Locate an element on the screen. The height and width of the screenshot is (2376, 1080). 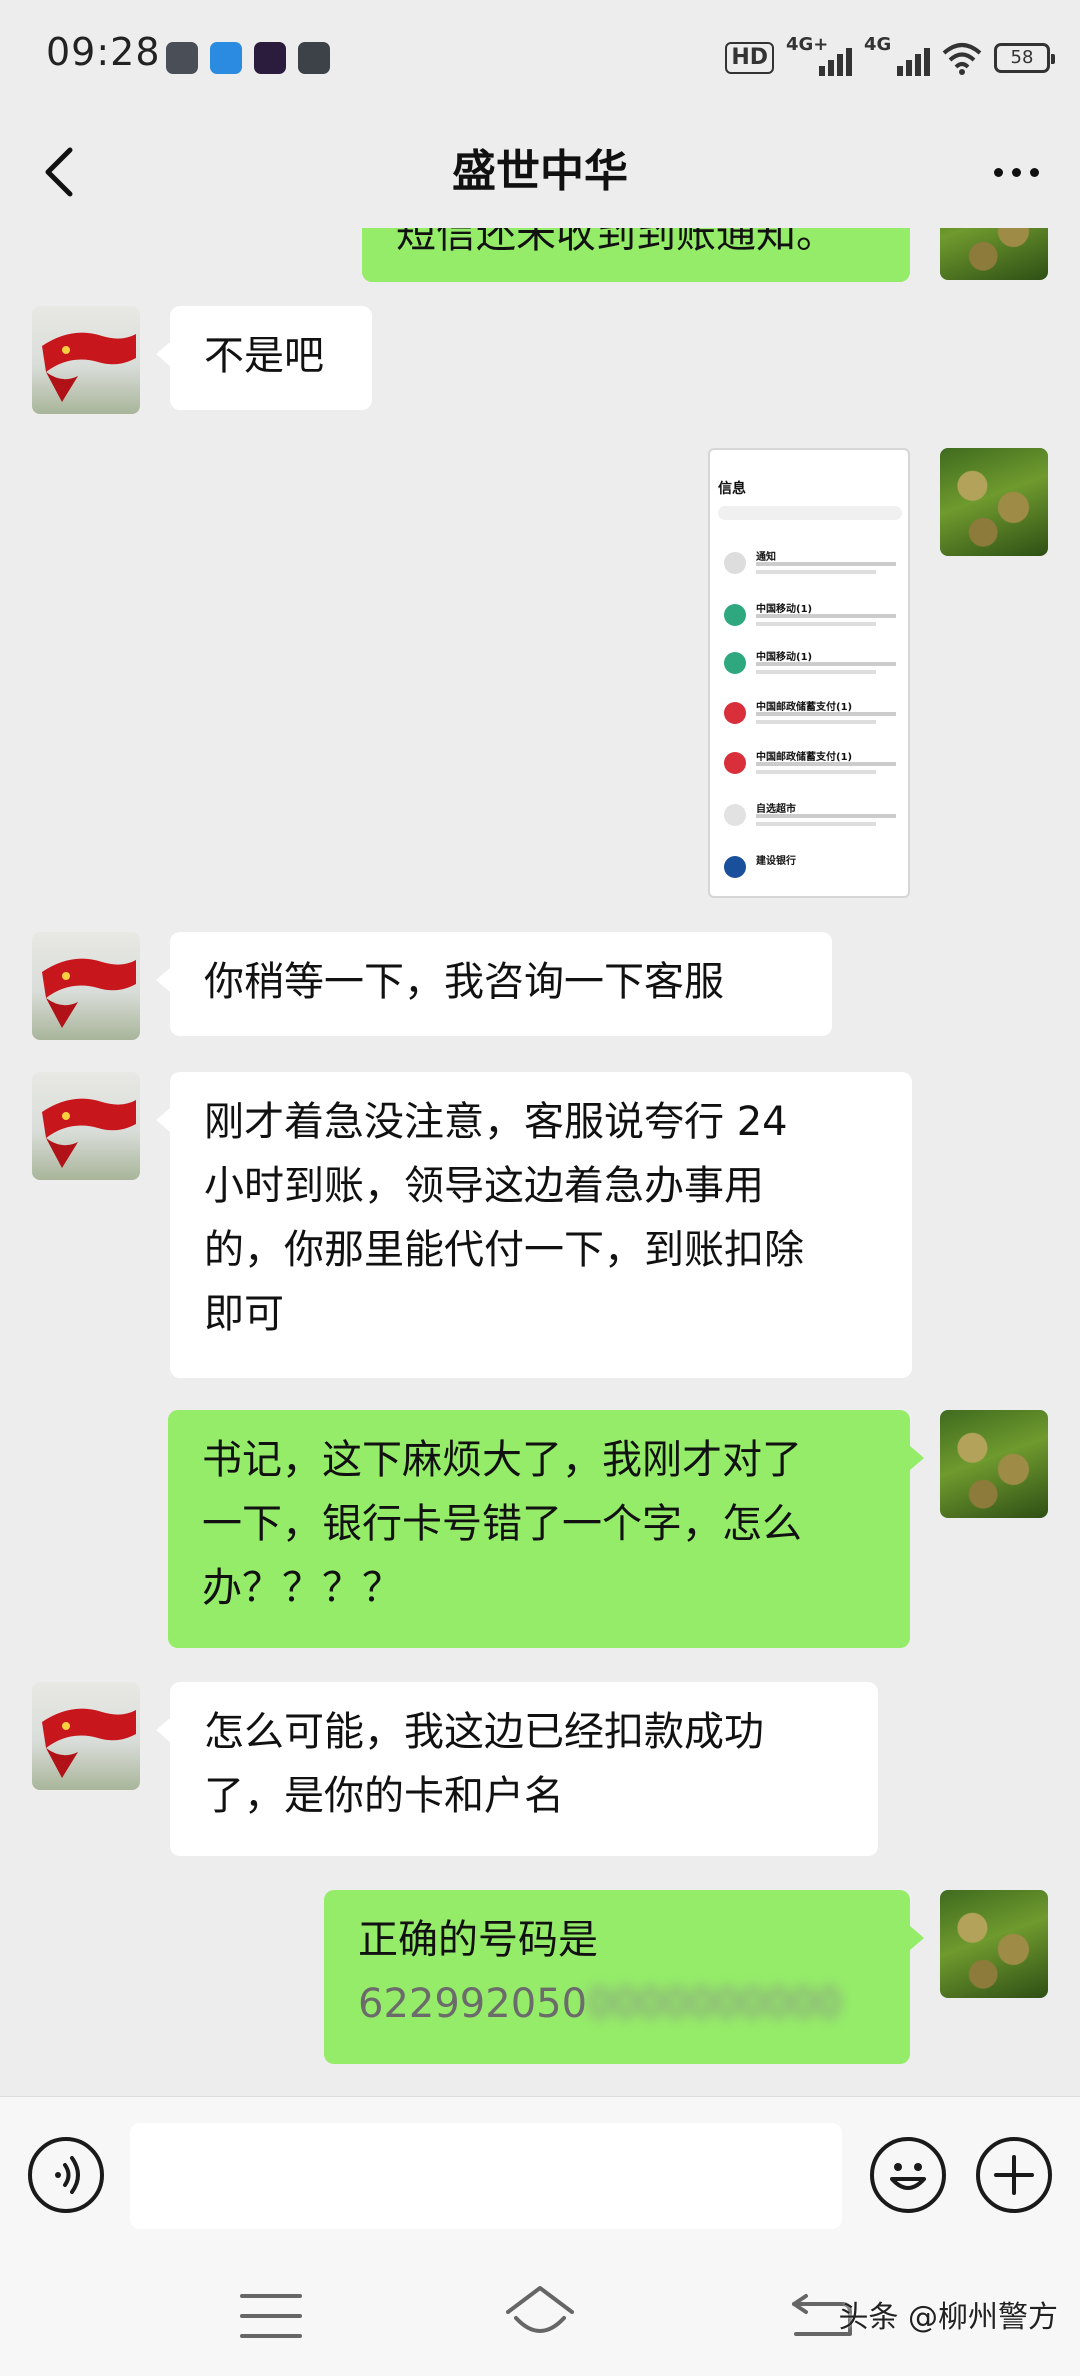
message-text-line: 了，是你的卡和户名 is located at coordinates (384, 1796).